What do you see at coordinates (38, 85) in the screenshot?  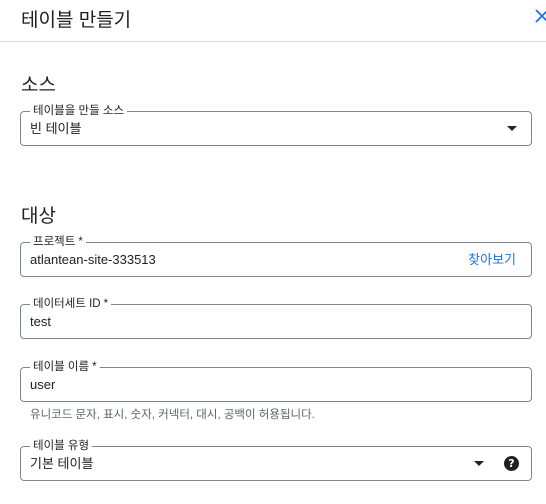 I see `source-section-title: 소스` at bounding box center [38, 85].